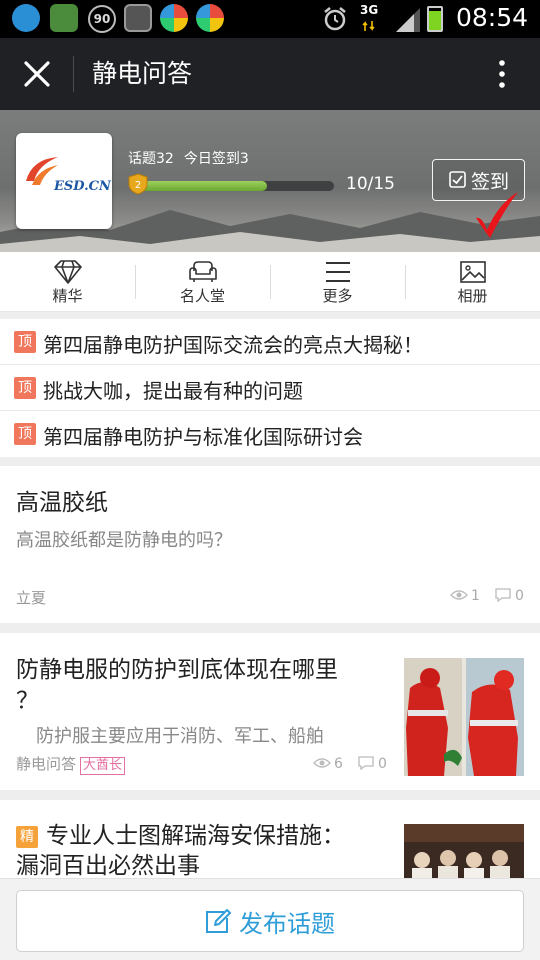 This screenshot has height=960, width=540. What do you see at coordinates (202, 296) in the screenshot?
I see `tab-label: 名人堂` at bounding box center [202, 296].